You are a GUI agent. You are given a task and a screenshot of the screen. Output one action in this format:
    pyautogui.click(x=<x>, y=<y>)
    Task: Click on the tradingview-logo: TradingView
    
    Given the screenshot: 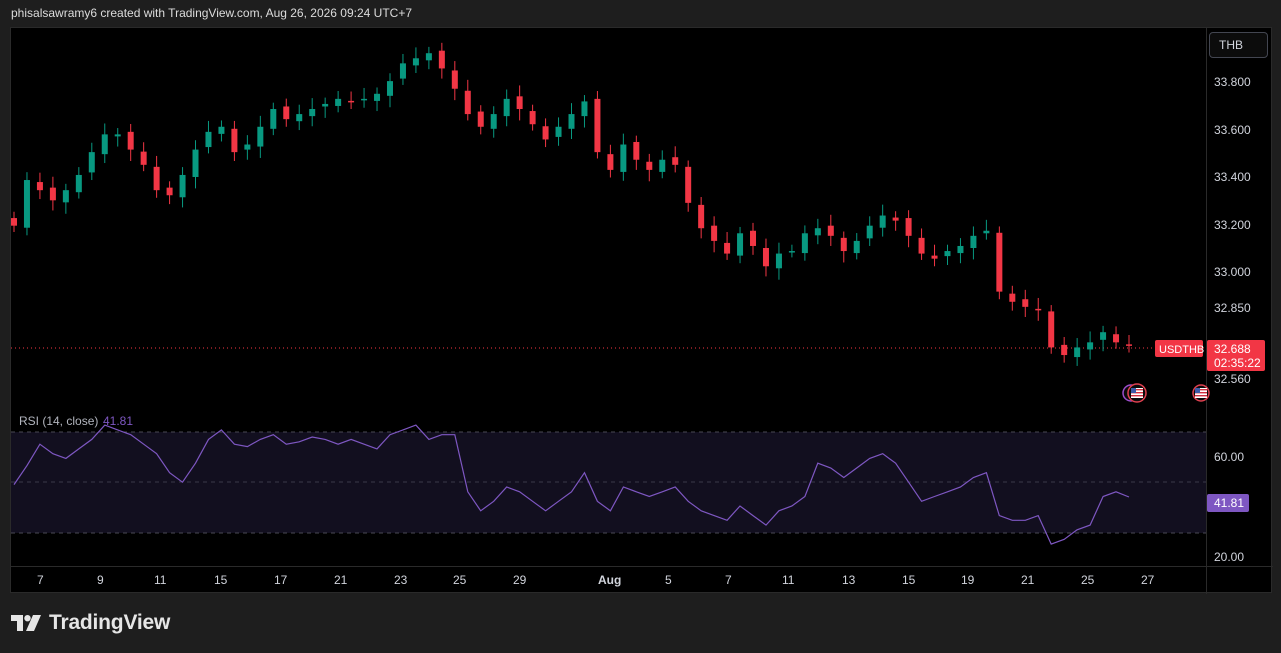 What is the action you would take?
    pyautogui.click(x=90, y=623)
    